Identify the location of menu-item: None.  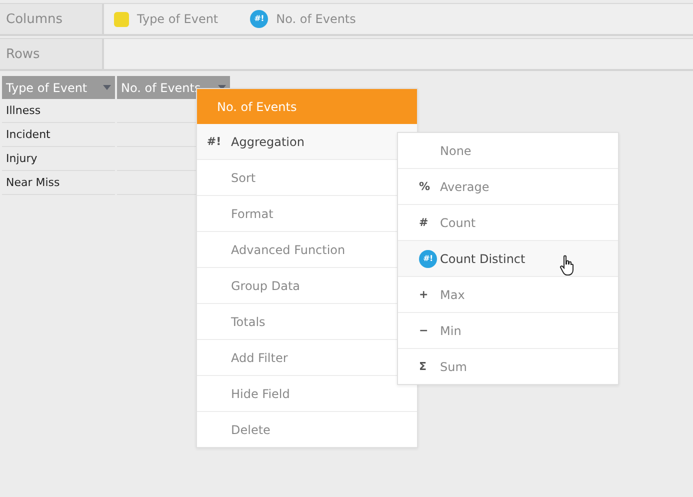
(508, 151).